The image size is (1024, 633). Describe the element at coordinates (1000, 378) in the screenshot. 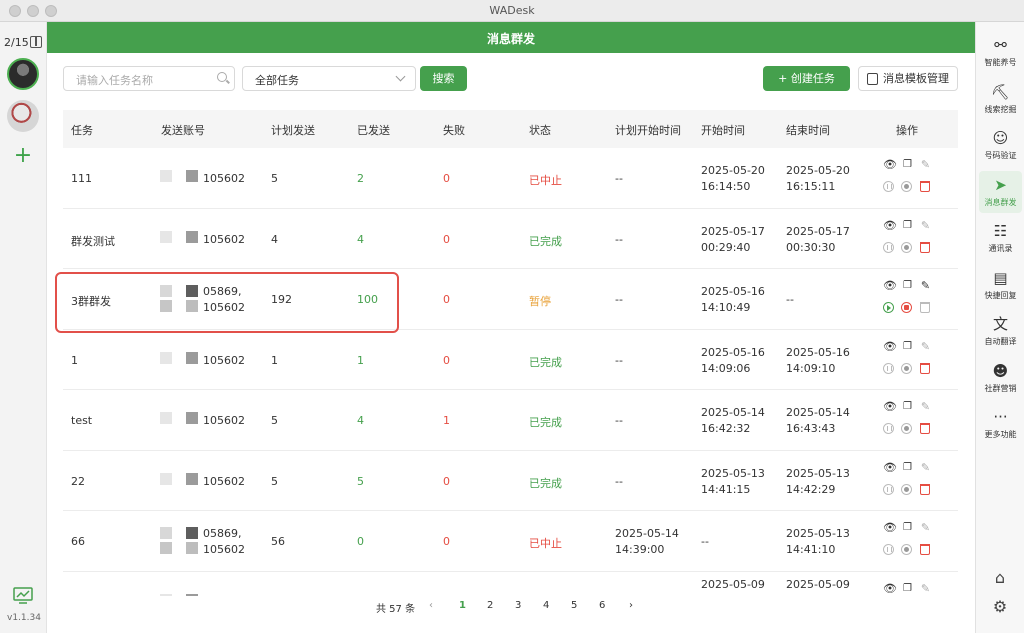

I see `sidebar-item: ☻ 社群营销` at that location.